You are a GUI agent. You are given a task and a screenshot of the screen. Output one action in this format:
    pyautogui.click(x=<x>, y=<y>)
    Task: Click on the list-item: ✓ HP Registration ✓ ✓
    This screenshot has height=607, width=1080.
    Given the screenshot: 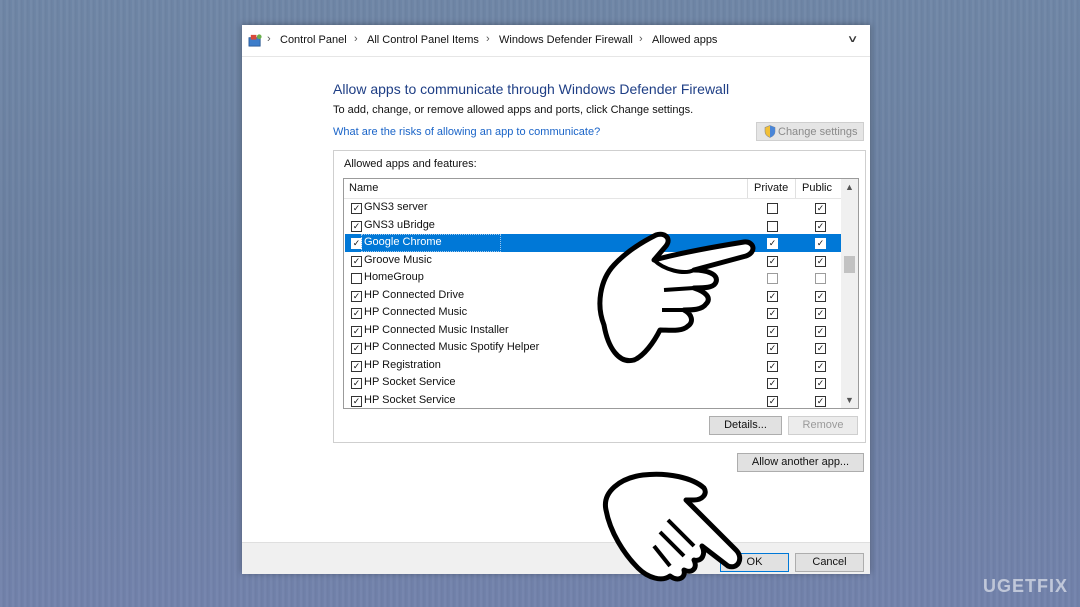 What is the action you would take?
    pyautogui.click(x=593, y=366)
    